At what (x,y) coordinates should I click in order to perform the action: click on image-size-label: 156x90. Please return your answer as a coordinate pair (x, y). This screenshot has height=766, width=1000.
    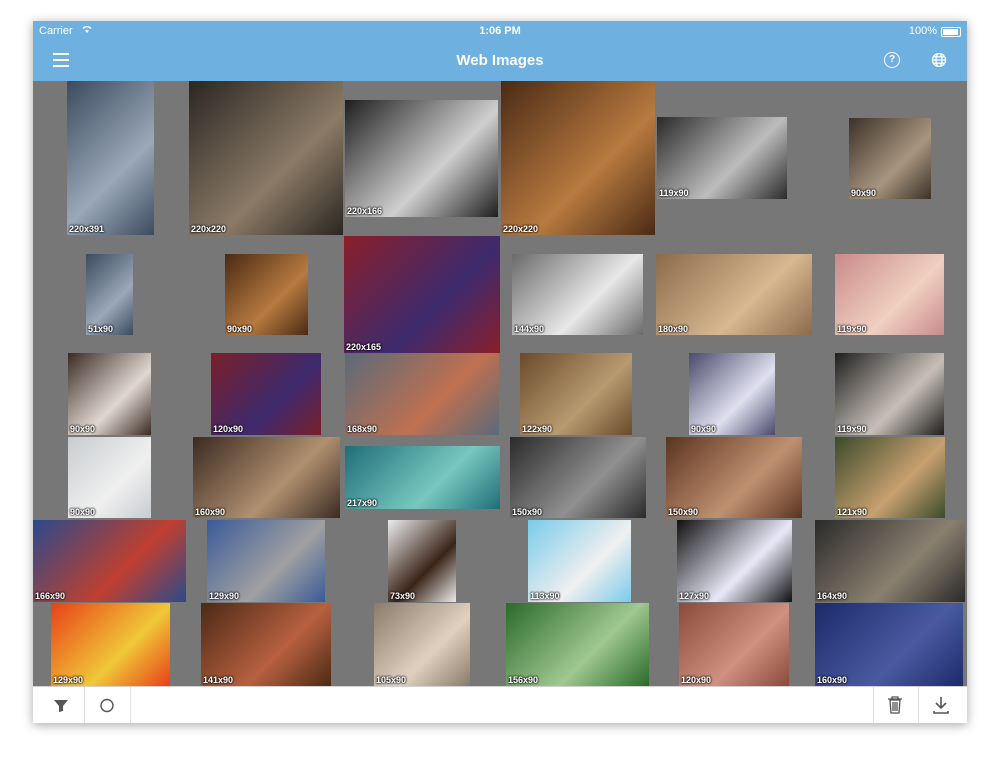
    Looking at the image, I should click on (523, 680).